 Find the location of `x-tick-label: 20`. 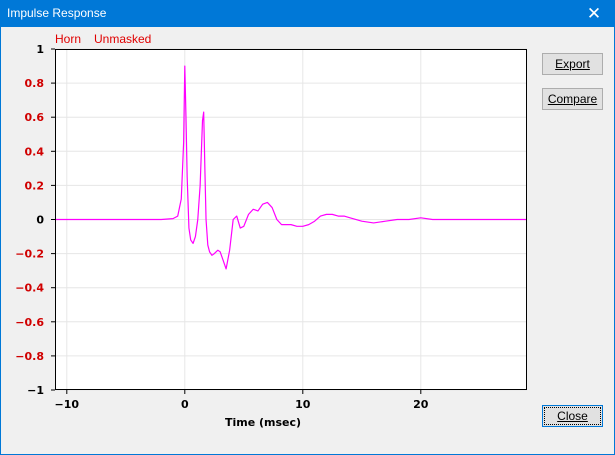

x-tick-label: 20 is located at coordinates (421, 404).